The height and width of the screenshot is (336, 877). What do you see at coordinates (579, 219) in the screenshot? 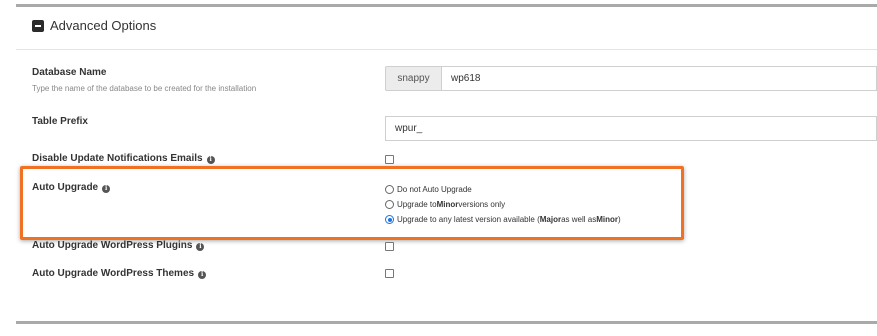
I see `option-text: as well as` at bounding box center [579, 219].